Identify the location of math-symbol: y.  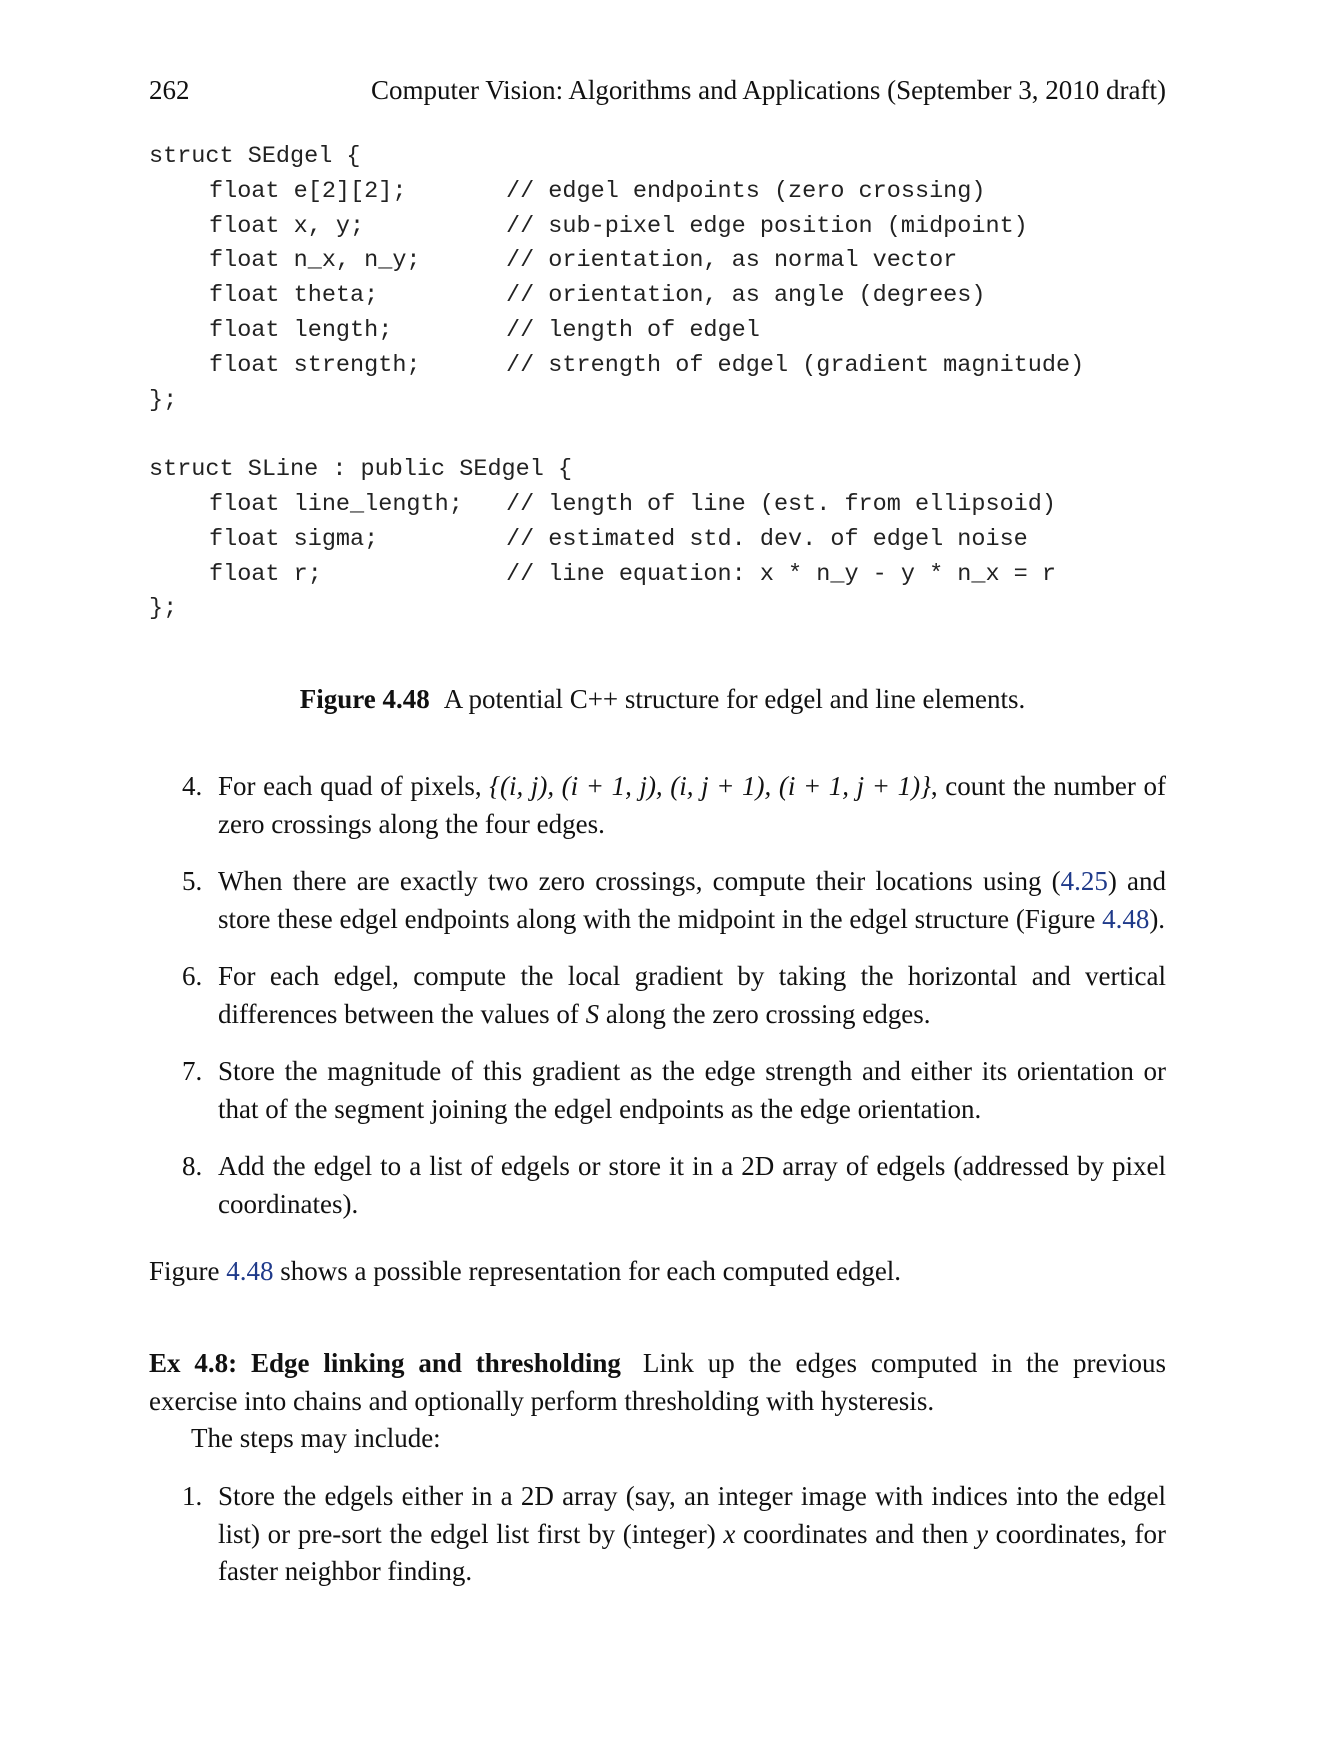
(981, 1533).